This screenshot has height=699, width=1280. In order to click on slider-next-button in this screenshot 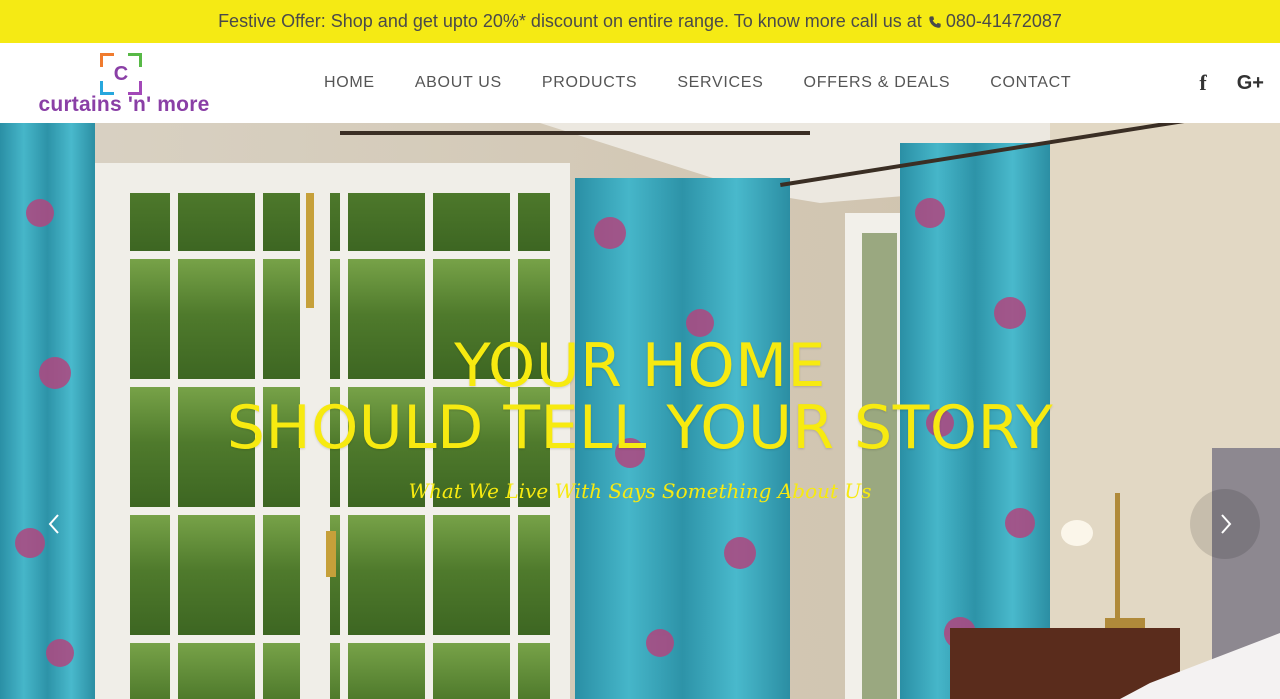, I will do `click(1225, 524)`.